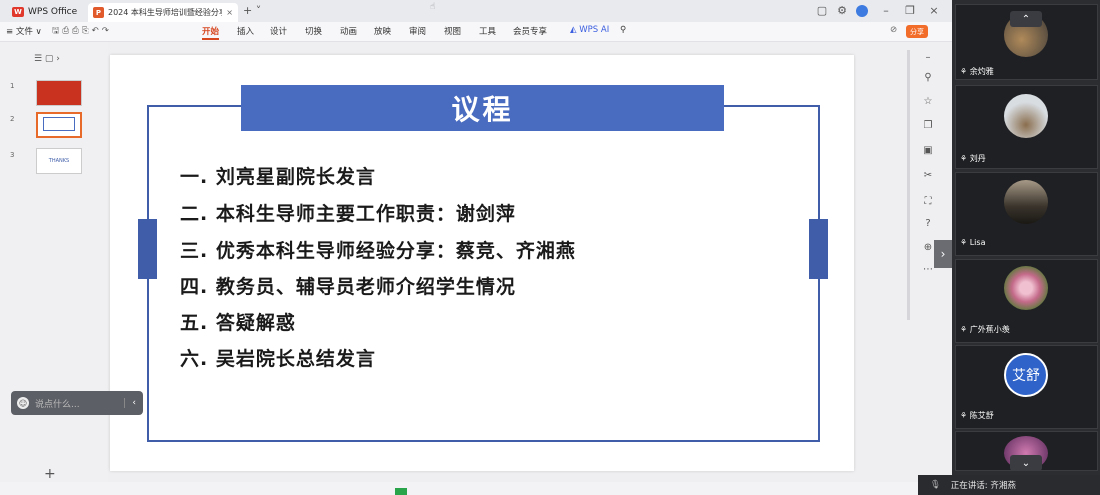  What do you see at coordinates (245, 31) in the screenshot?
I see `menu-insert: 插入` at bounding box center [245, 31].